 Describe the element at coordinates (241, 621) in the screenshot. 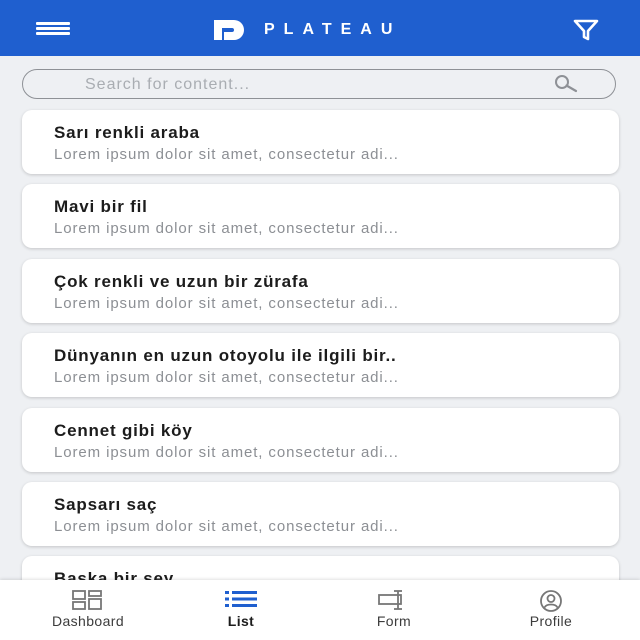

I see `nav-label: List` at that location.